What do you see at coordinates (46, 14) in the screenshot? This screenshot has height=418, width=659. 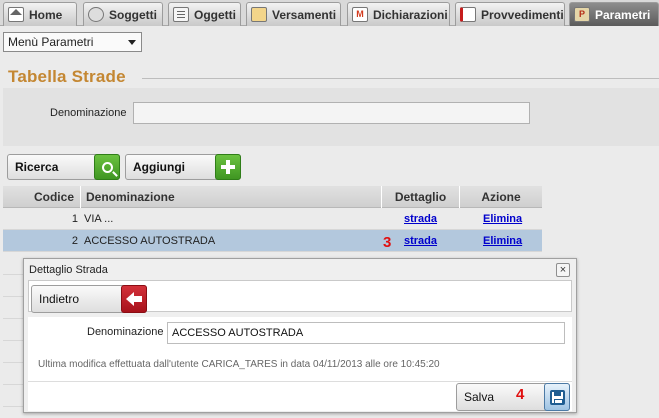 I see `tab-label: Home` at bounding box center [46, 14].